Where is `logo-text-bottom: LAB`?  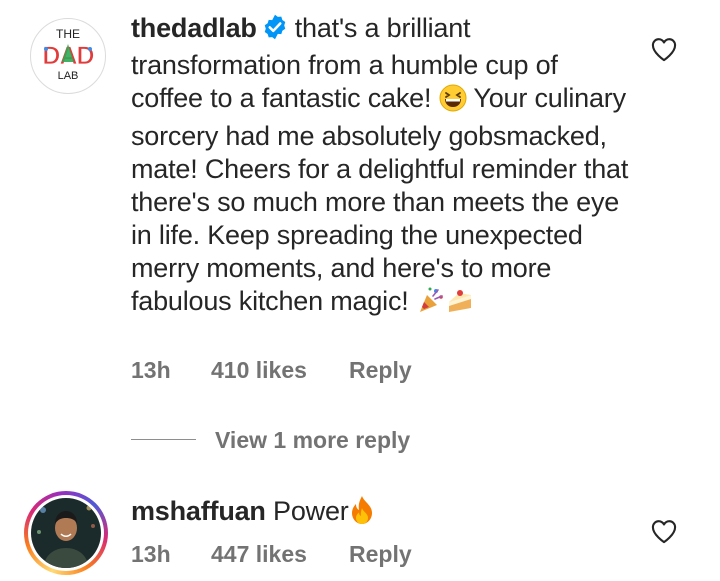 logo-text-bottom: LAB is located at coordinates (68, 76).